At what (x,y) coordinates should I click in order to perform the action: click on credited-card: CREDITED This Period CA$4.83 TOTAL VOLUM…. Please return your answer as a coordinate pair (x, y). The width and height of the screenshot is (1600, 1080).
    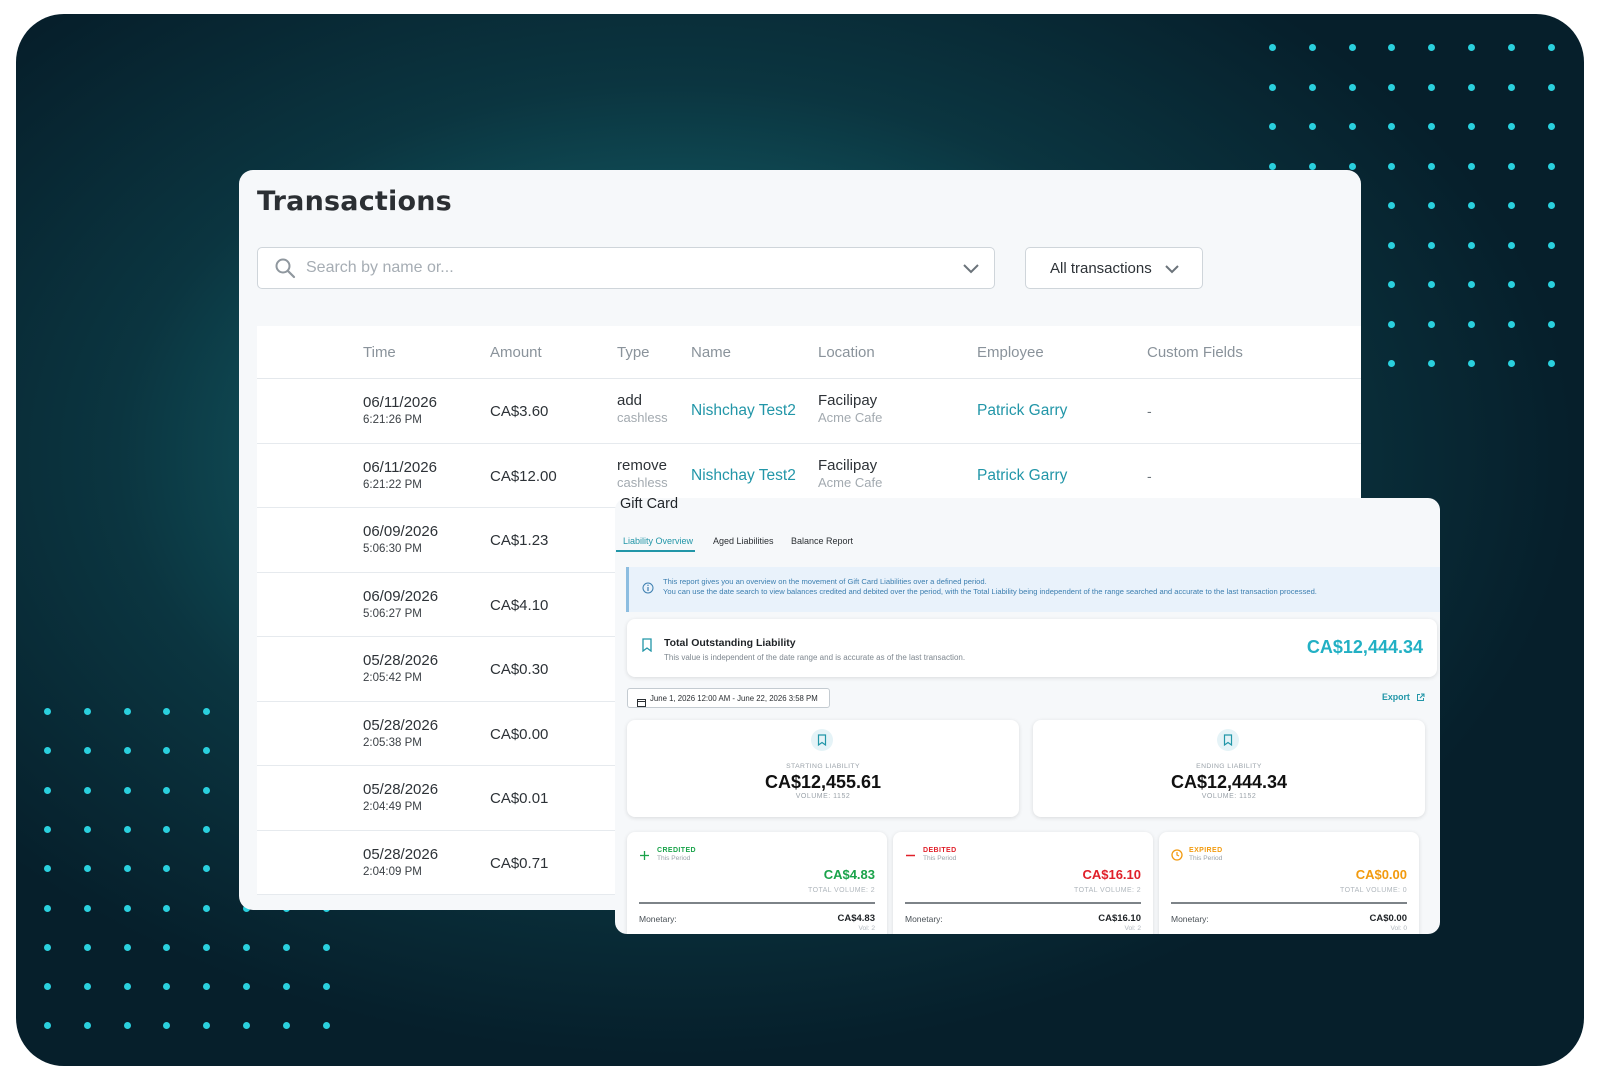
    Looking at the image, I should click on (757, 883).